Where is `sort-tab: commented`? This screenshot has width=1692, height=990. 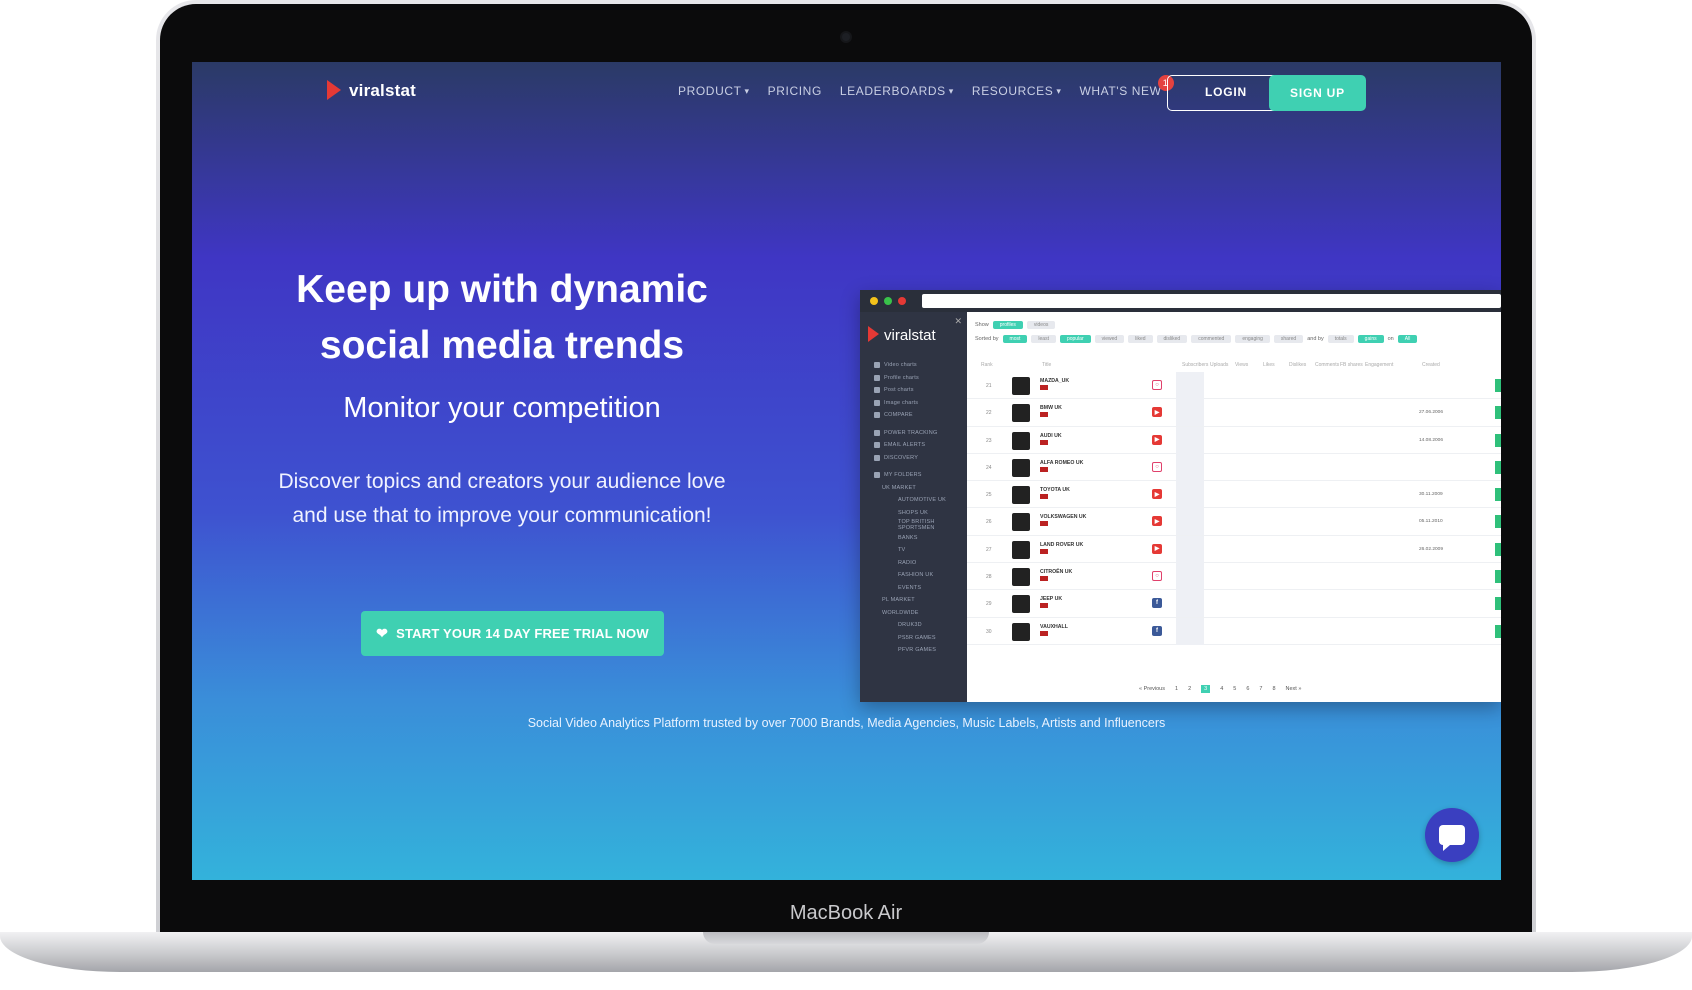
sort-tab: commented is located at coordinates (1211, 339).